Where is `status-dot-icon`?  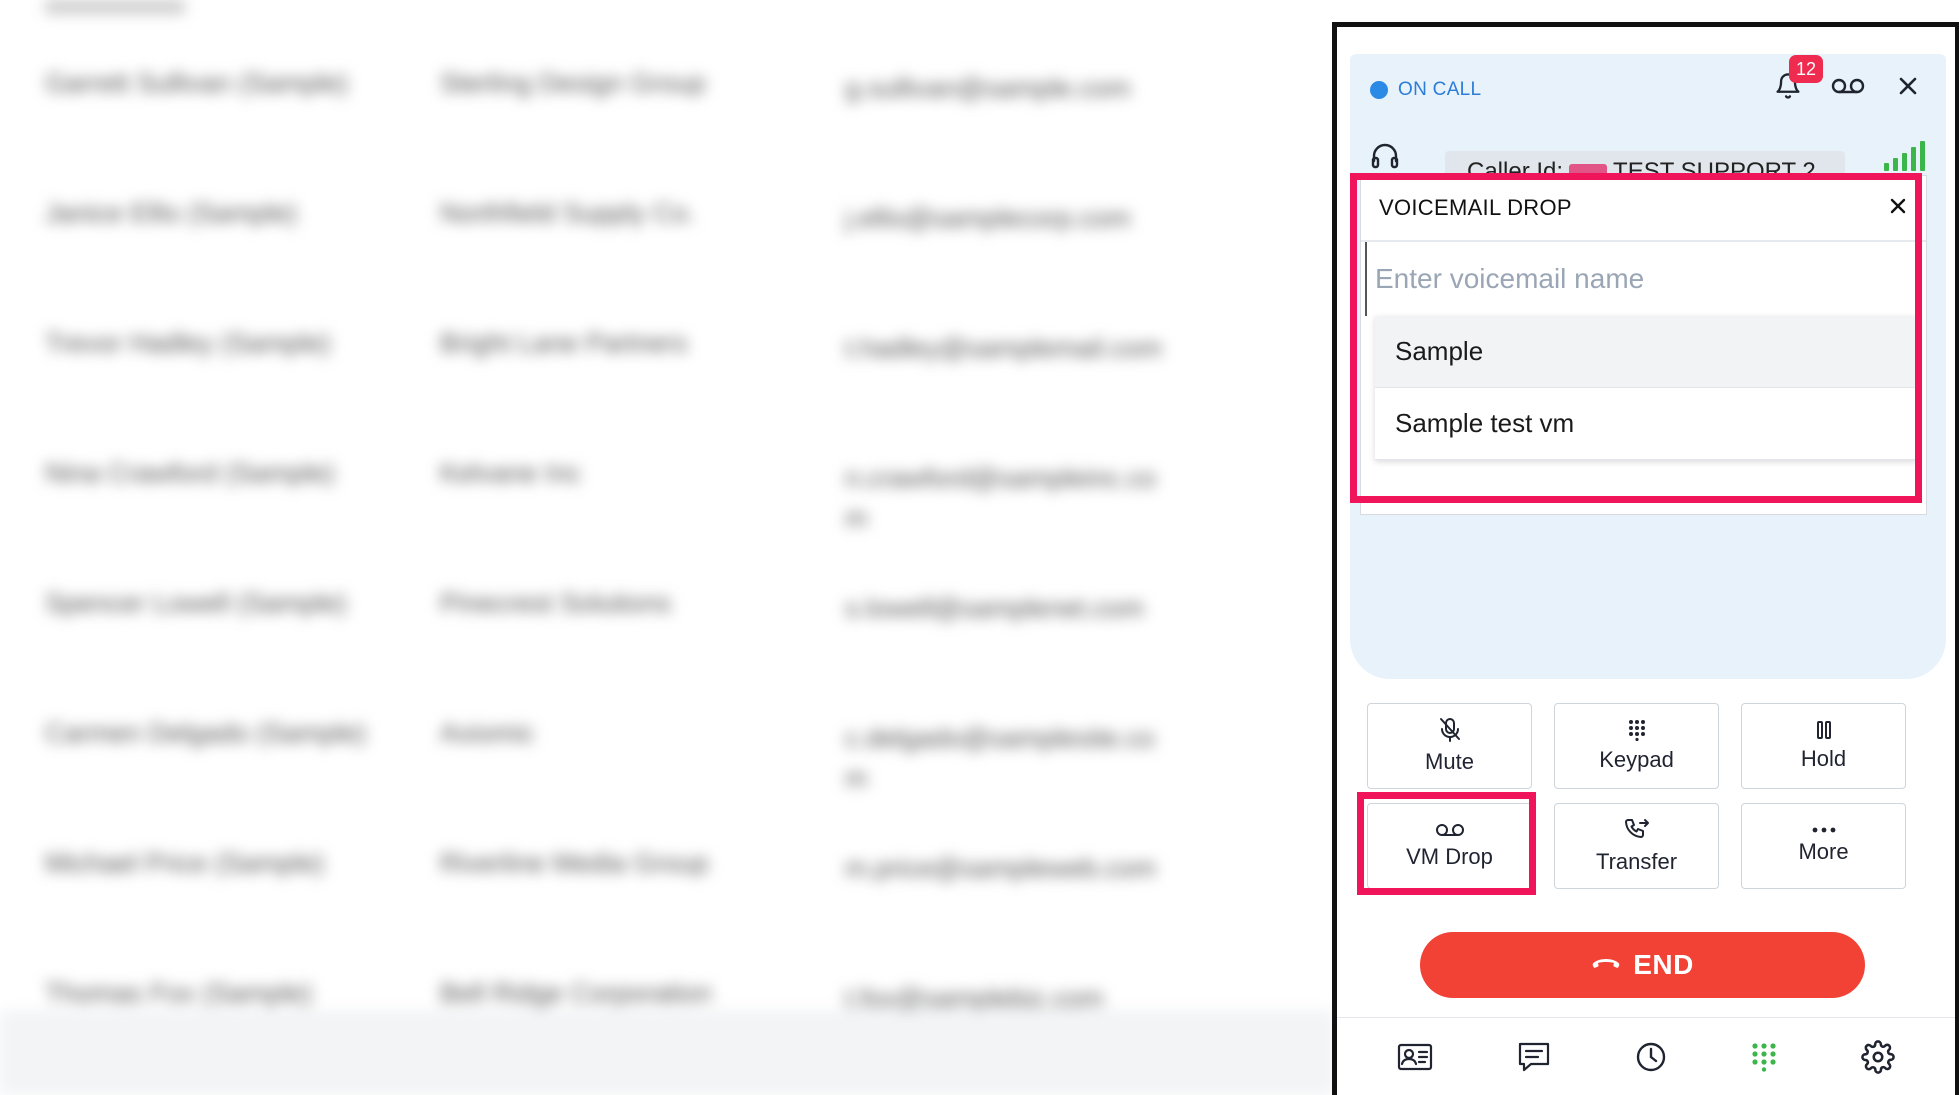 status-dot-icon is located at coordinates (1379, 90).